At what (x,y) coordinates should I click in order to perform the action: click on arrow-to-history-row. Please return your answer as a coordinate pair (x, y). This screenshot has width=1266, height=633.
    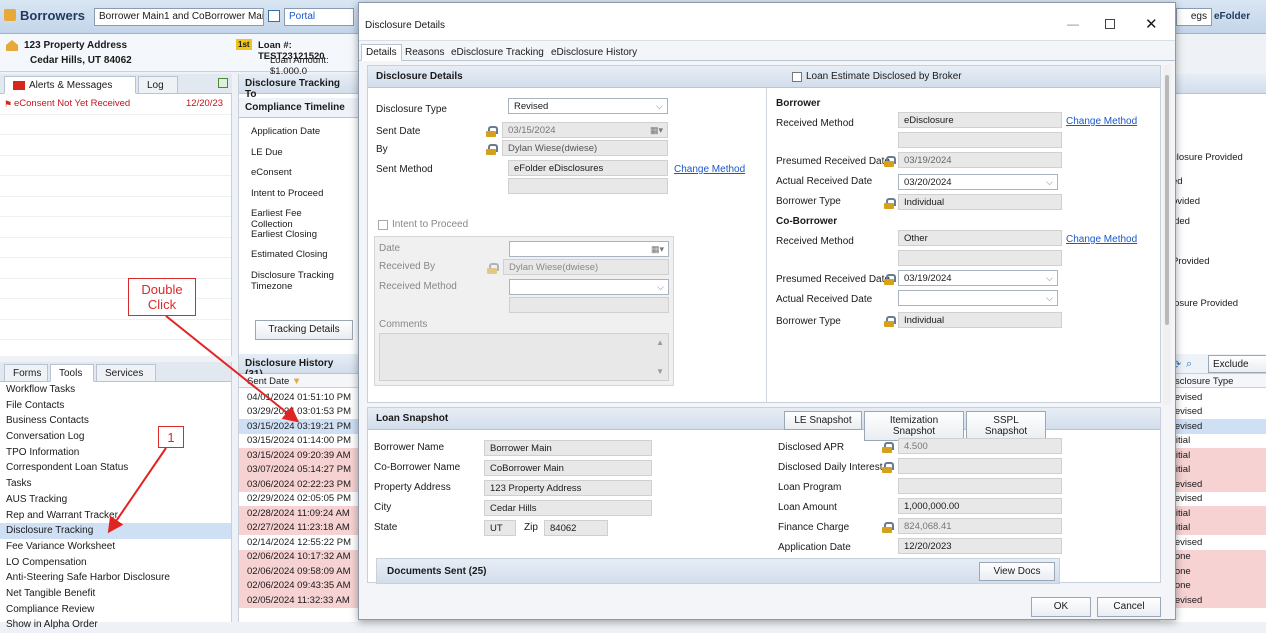
    Looking at the image, I should click on (232, 369).